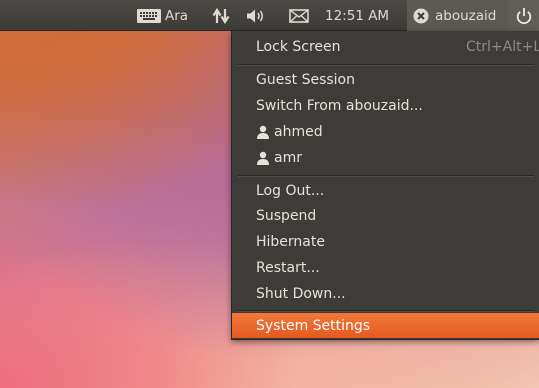 Image resolution: width=539 pixels, height=388 pixels. I want to click on menu-item-label: Lock Screen, so click(298, 47).